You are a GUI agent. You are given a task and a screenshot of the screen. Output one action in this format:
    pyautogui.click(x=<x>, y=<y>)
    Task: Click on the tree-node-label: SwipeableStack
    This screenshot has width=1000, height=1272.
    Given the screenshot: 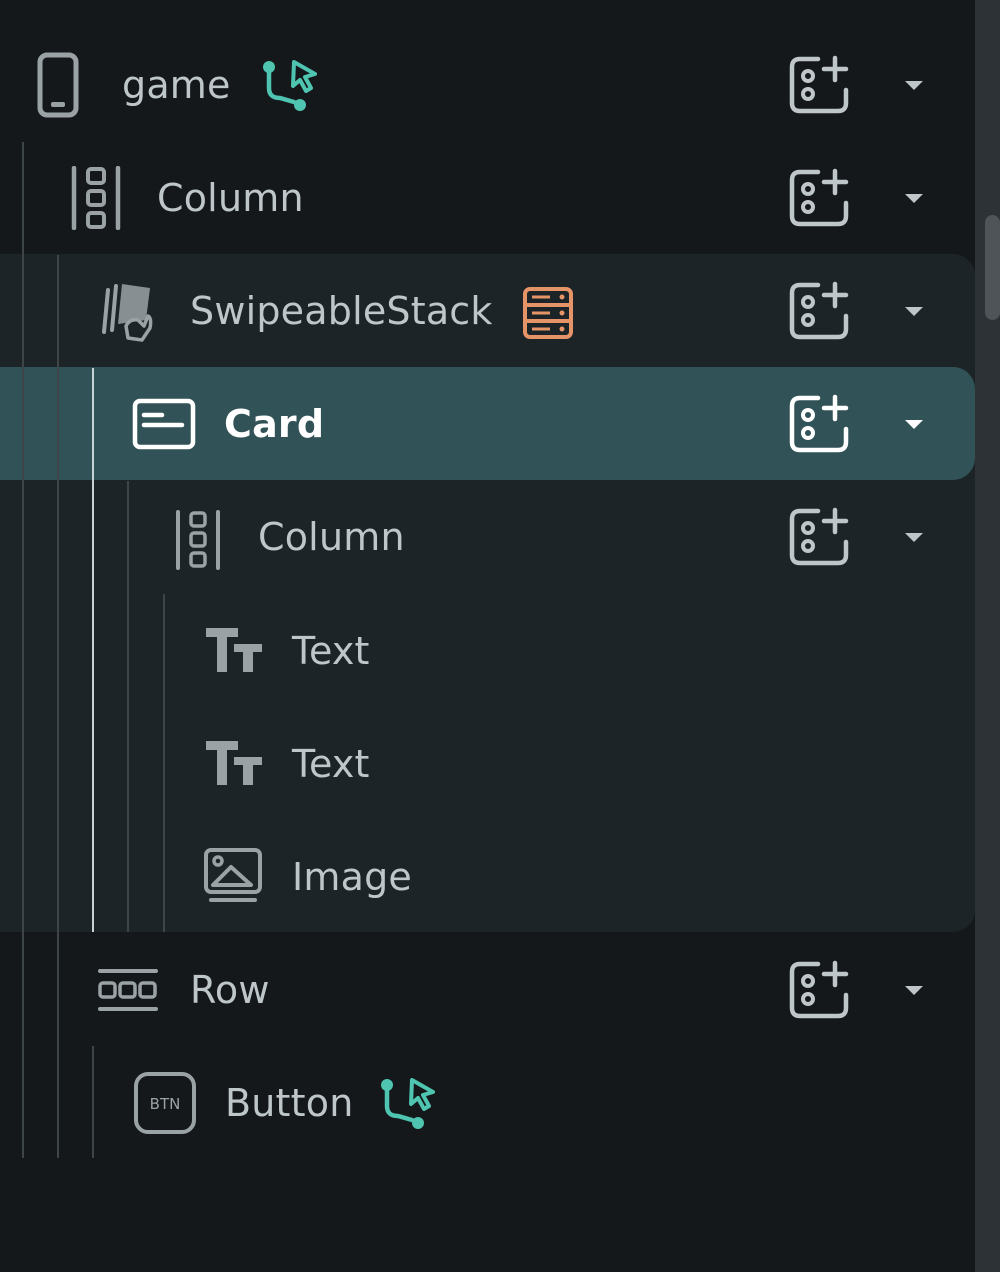 What is the action you would take?
    pyautogui.click(x=341, y=310)
    